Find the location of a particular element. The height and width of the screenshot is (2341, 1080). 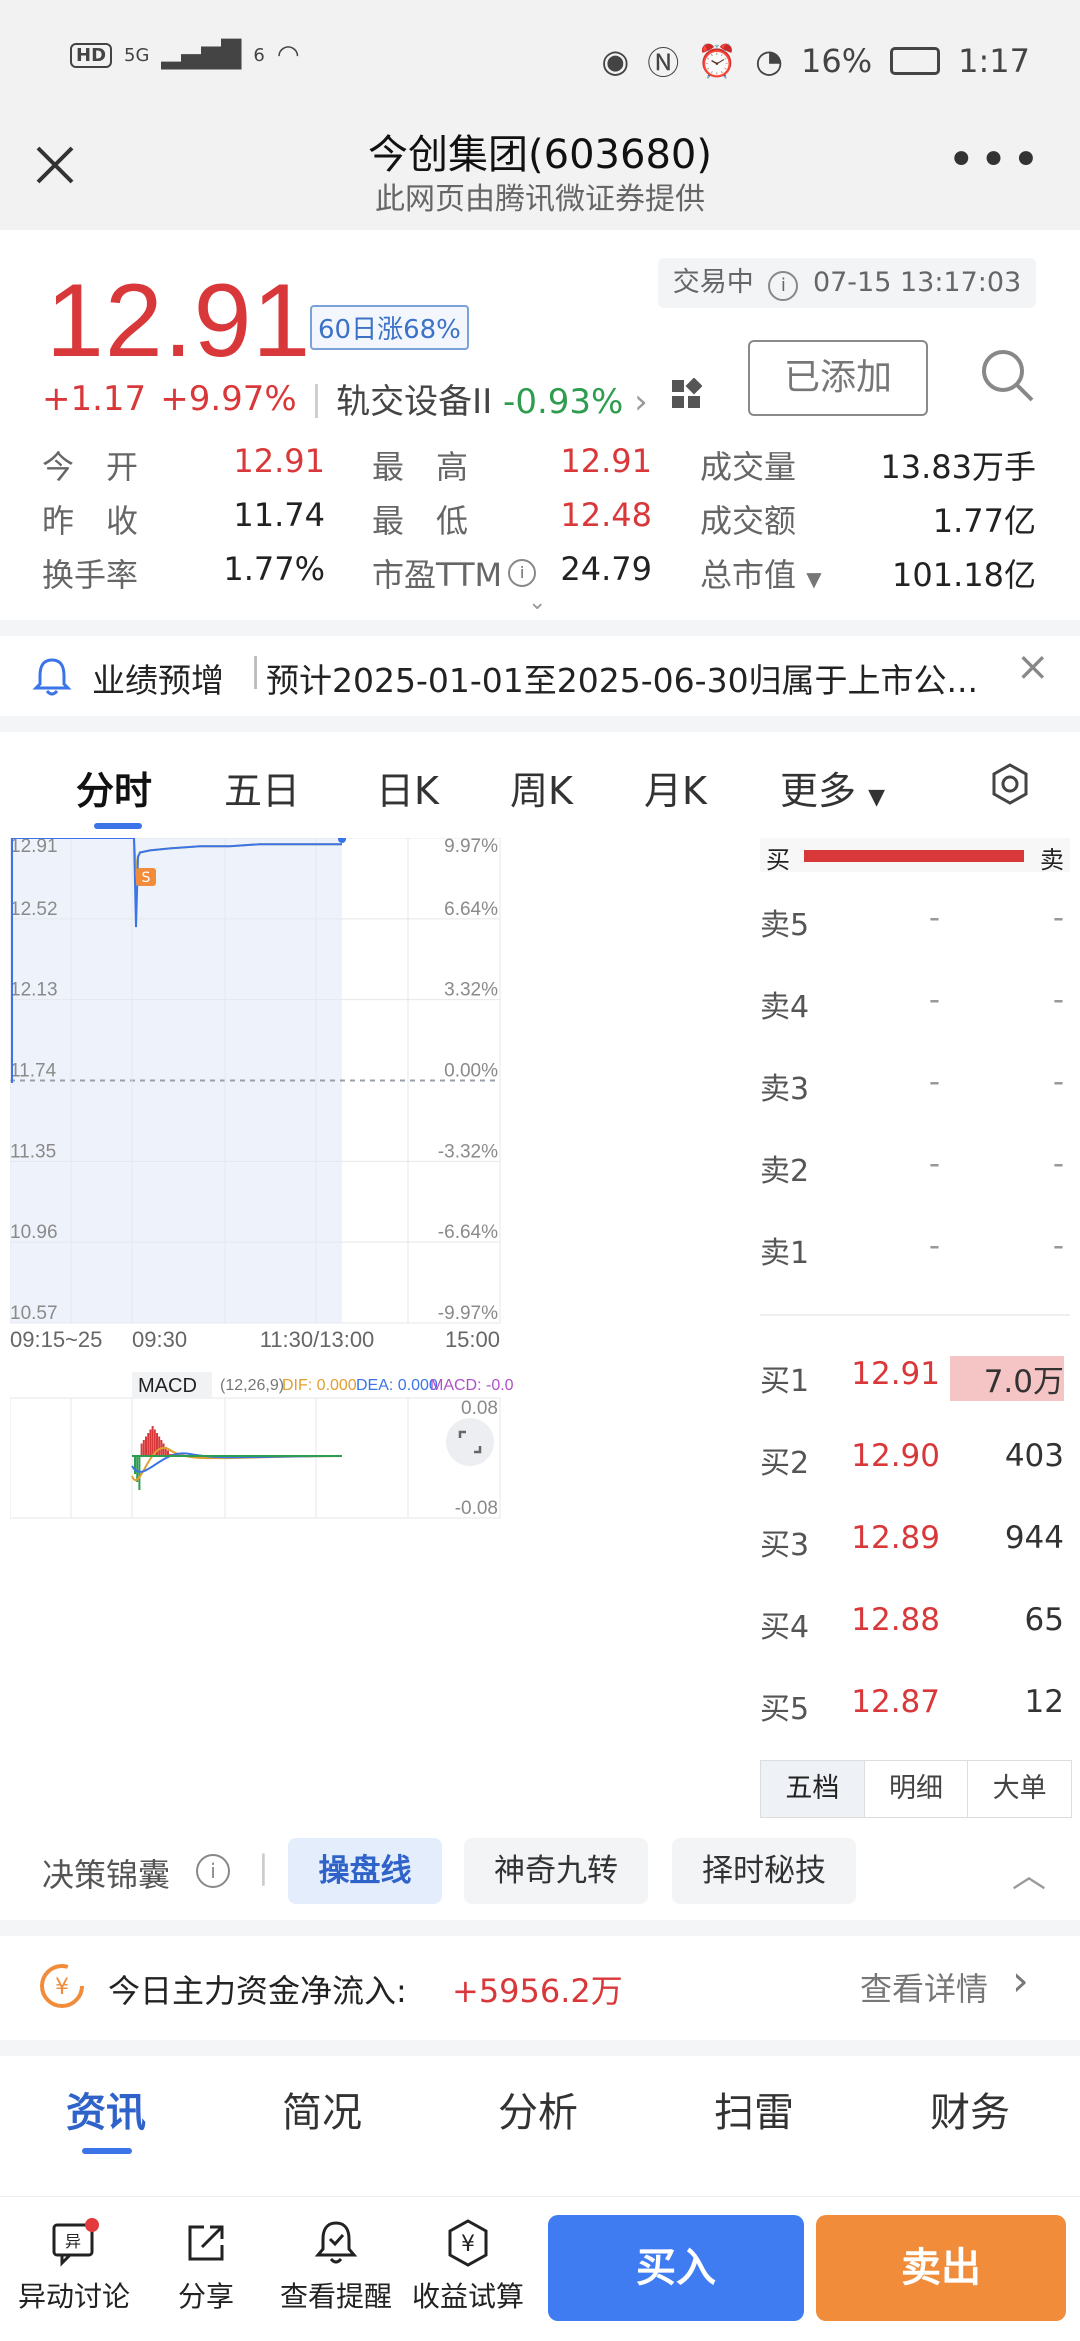

tab-overview: 简况 is located at coordinates (322, 2109).